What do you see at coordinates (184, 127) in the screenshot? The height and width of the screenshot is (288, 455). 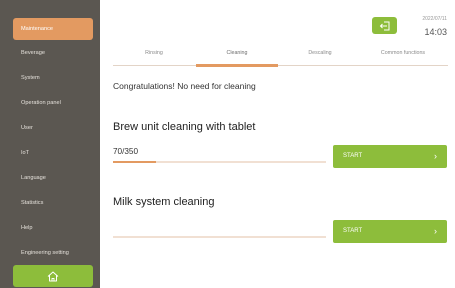 I see `brew-cleaning-title: Brew unit cleaning with tablet` at bounding box center [184, 127].